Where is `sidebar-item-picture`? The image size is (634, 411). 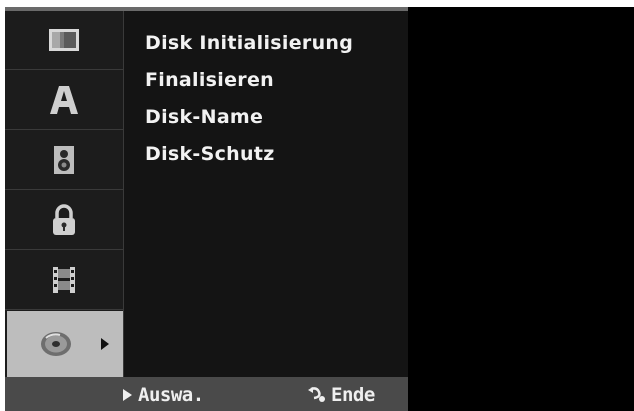
sidebar-item-picture is located at coordinates (64, 40).